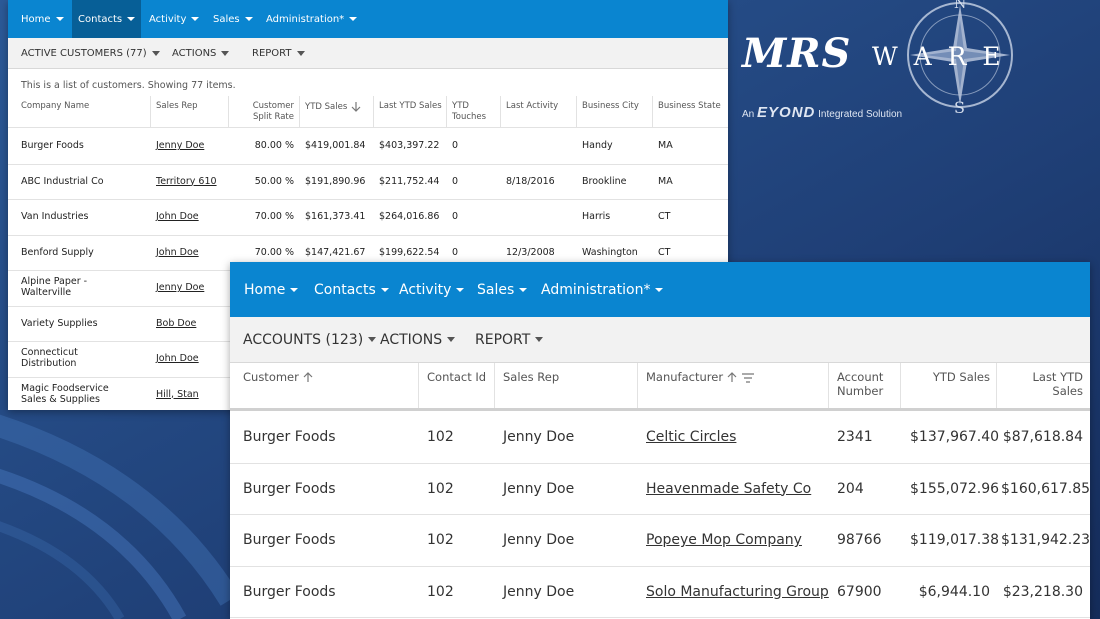  I want to click on column-header-label: YTD Sales, so click(961, 377).